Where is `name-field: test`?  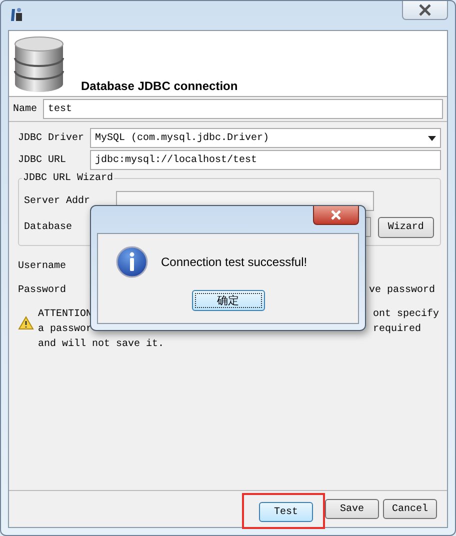
name-field: test is located at coordinates (243, 109).